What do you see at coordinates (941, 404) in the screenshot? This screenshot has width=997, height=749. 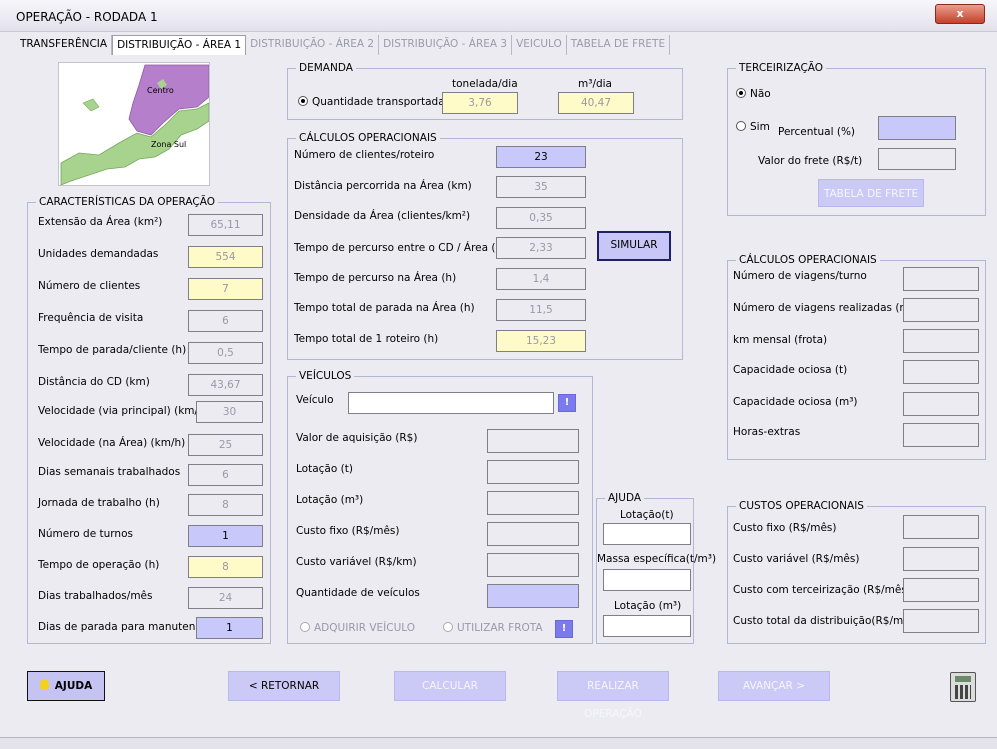 I see `field-capacidade-m3` at bounding box center [941, 404].